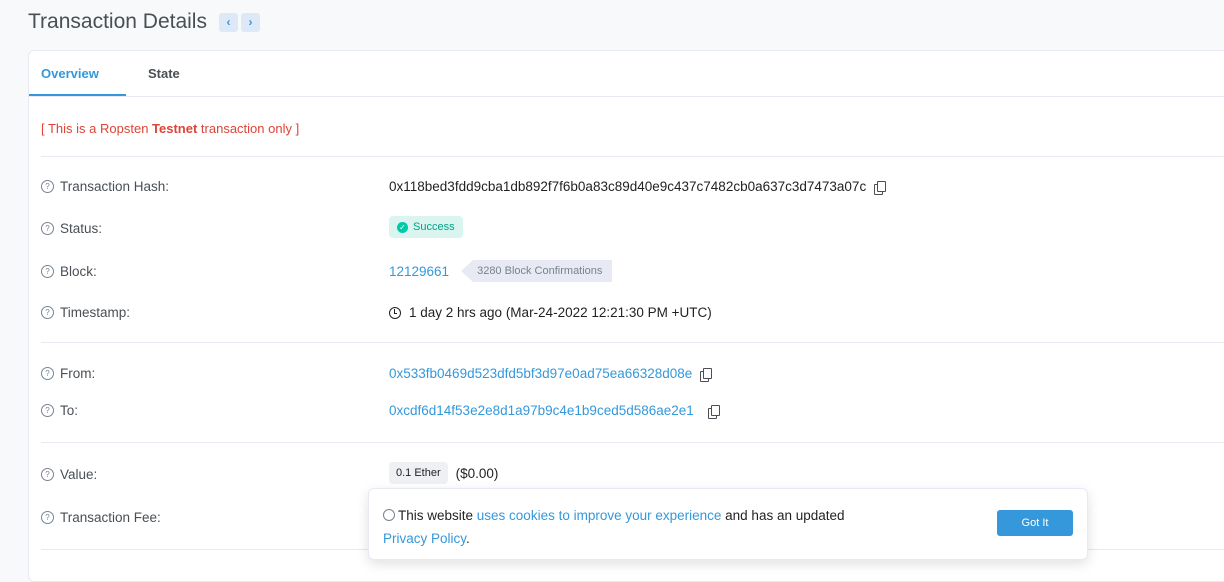  I want to click on page-title: Transaction Details, so click(117, 21).